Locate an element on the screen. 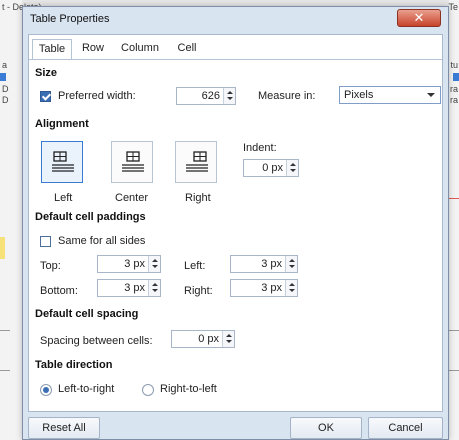 Image resolution: width=459 pixels, height=440 pixels. preferred-width-checkbox is located at coordinates (45, 96).